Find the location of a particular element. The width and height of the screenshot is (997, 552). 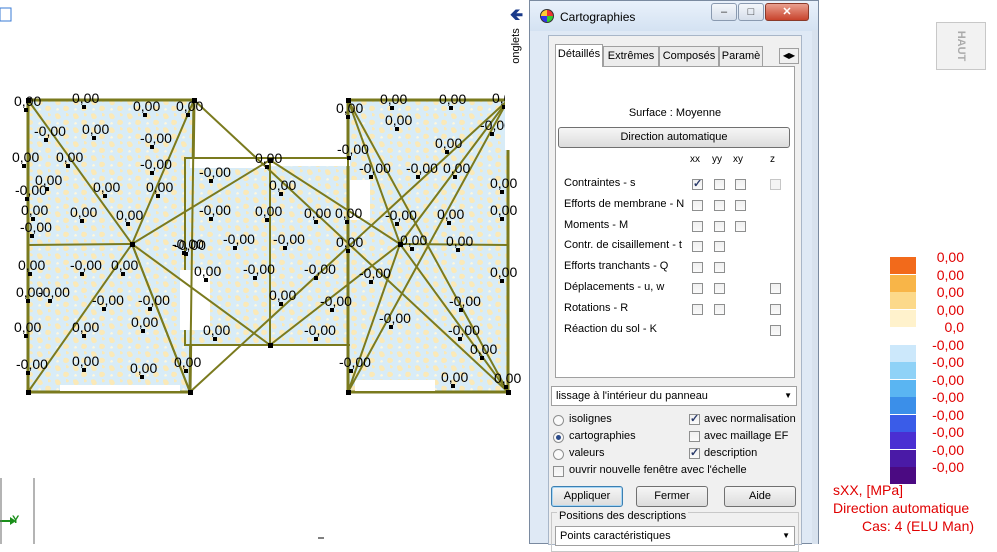

tab-details: Détaillés is located at coordinates (579, 55).